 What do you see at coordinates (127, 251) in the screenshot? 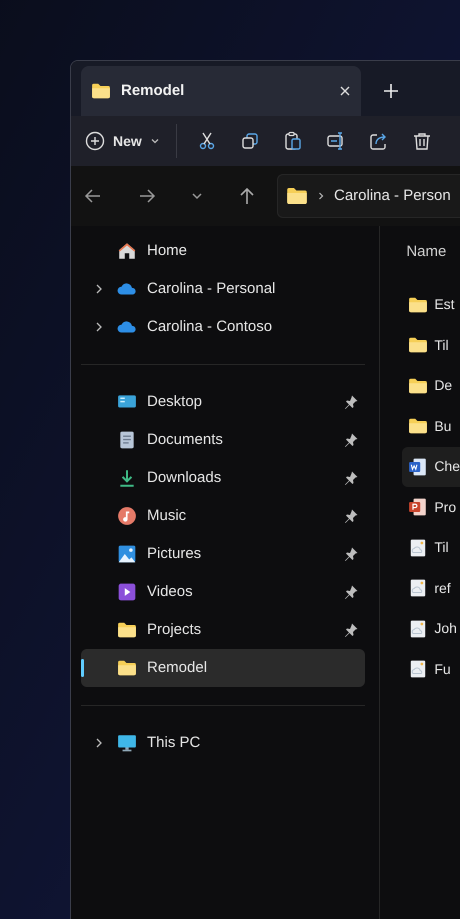
I see `home-icon` at bounding box center [127, 251].